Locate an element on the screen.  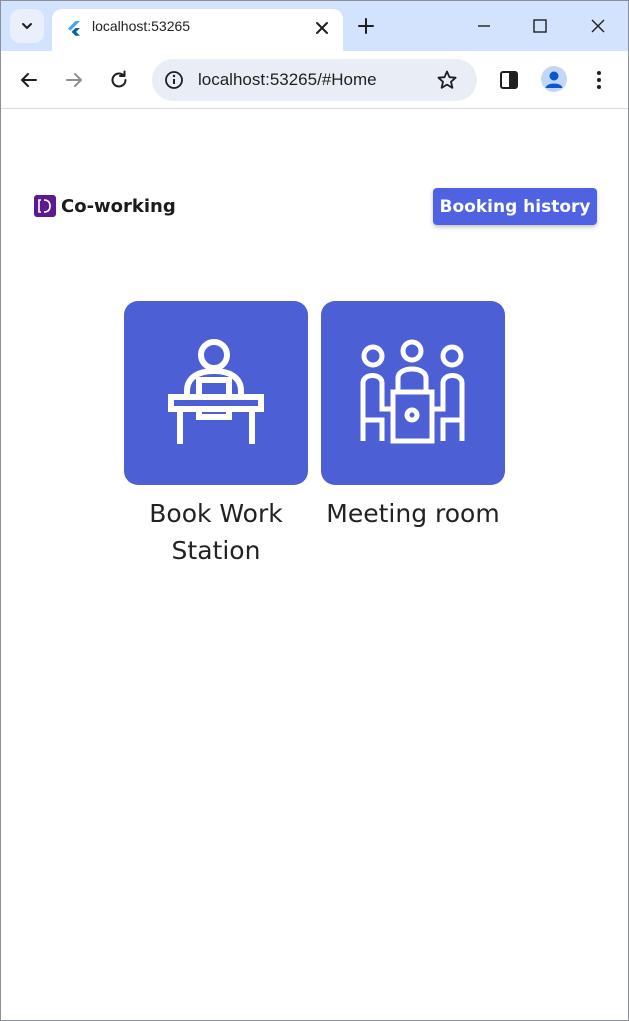
reload-icon is located at coordinates (119, 80).